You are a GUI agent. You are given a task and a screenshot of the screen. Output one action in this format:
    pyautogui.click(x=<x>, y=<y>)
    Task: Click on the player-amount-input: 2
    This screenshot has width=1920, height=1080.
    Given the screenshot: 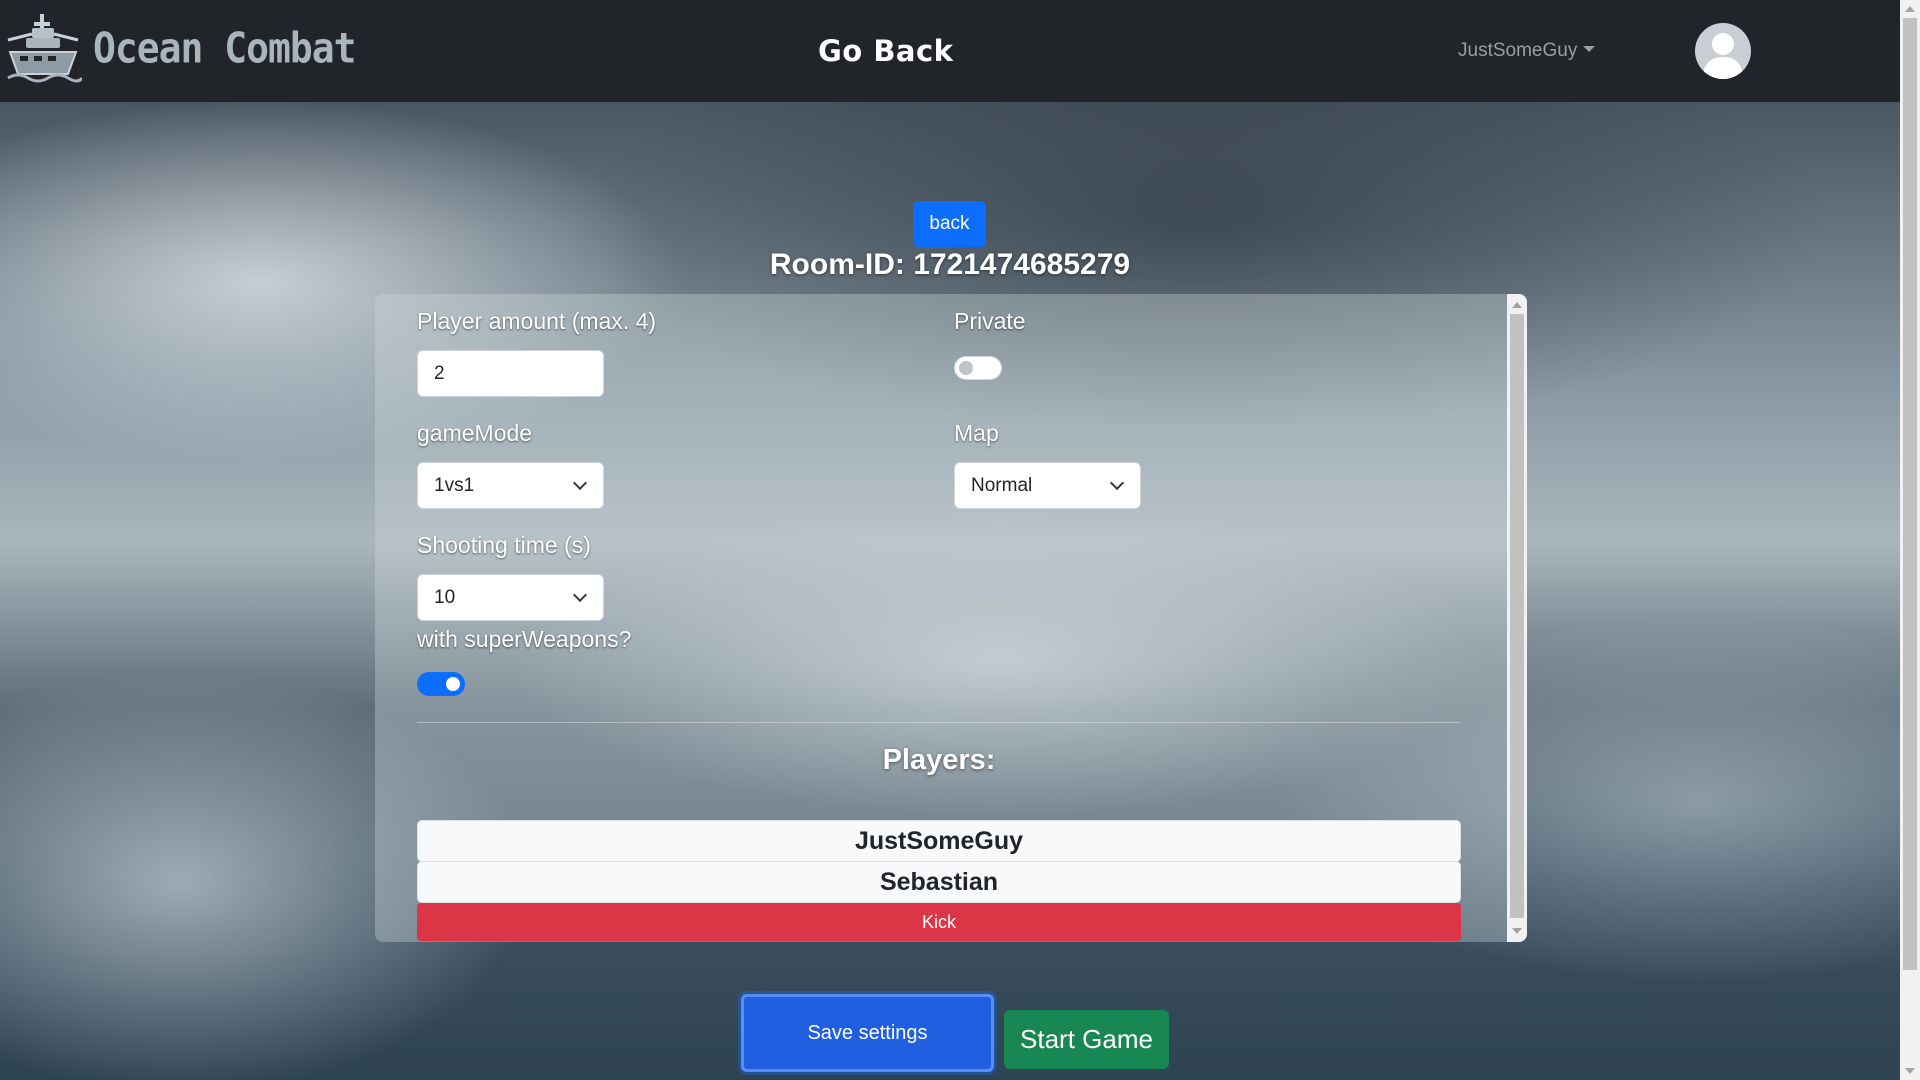 What is the action you would take?
    pyautogui.click(x=510, y=373)
    